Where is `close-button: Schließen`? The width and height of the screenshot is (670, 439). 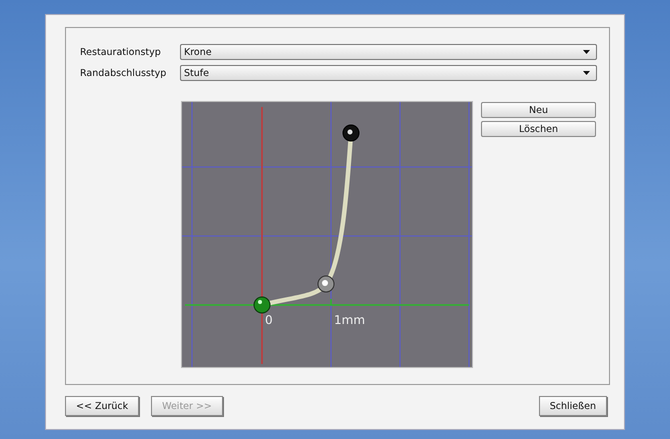
close-button: Schließen is located at coordinates (572, 406).